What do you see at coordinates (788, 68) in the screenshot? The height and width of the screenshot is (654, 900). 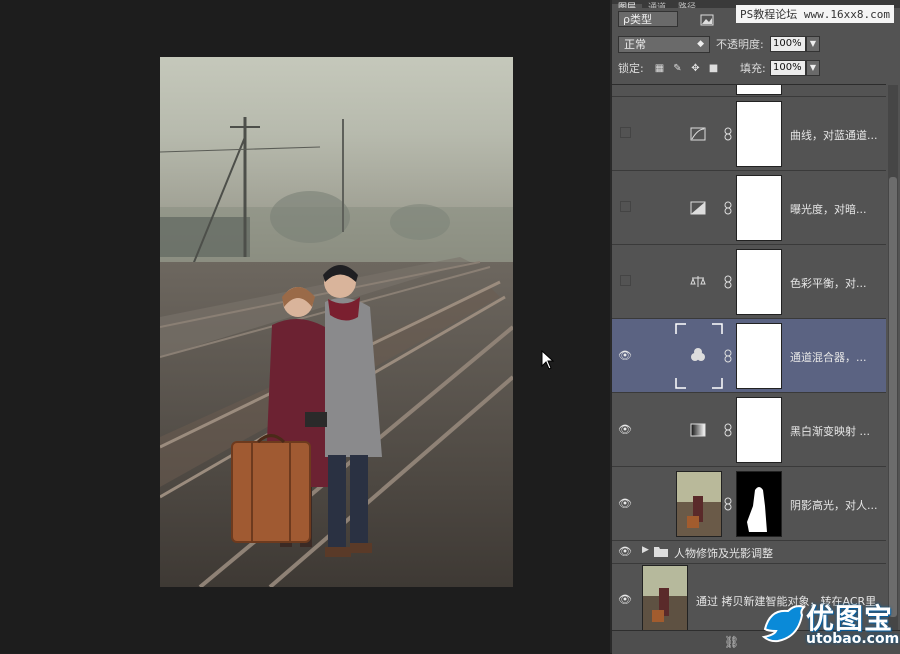 I see `fill-input: 100%` at bounding box center [788, 68].